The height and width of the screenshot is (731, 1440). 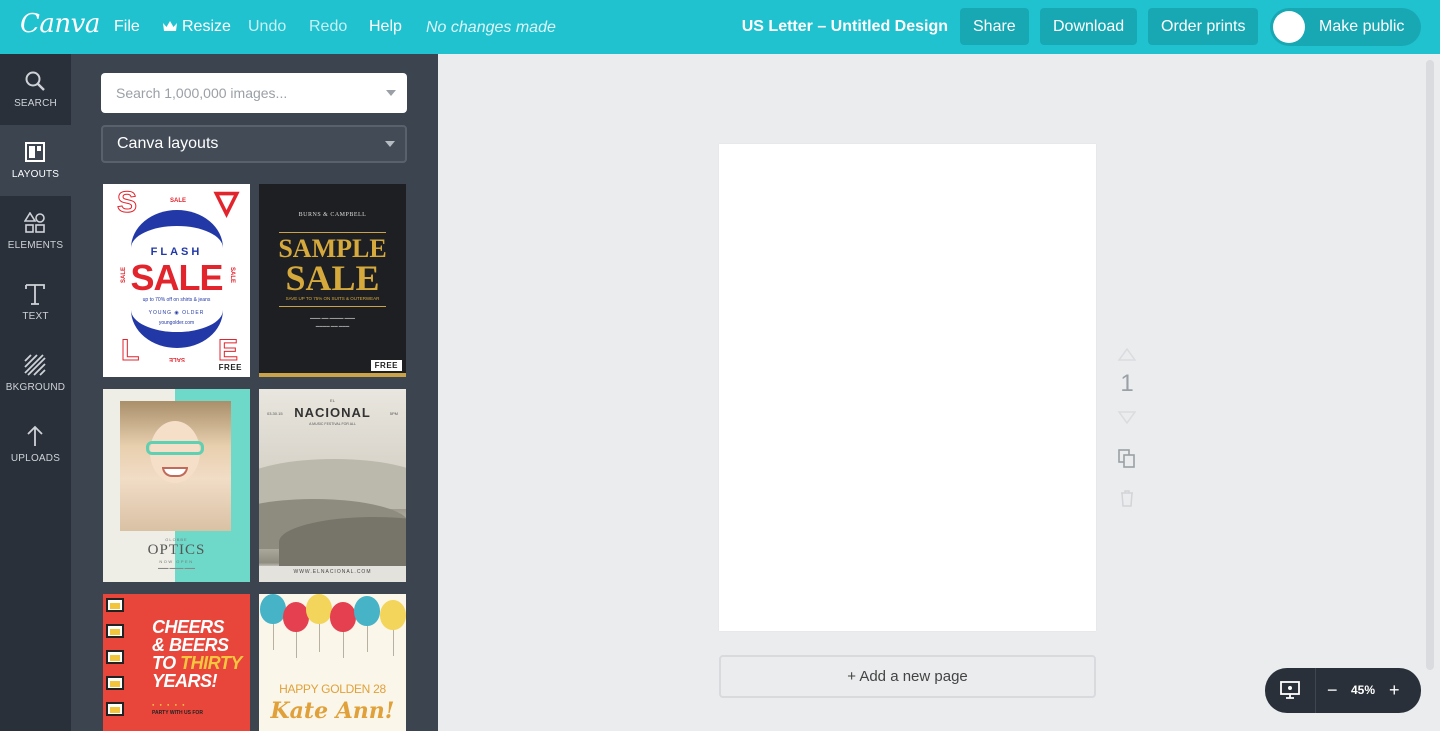 What do you see at coordinates (491, 27) in the screenshot?
I see `save-status: No changes made` at bounding box center [491, 27].